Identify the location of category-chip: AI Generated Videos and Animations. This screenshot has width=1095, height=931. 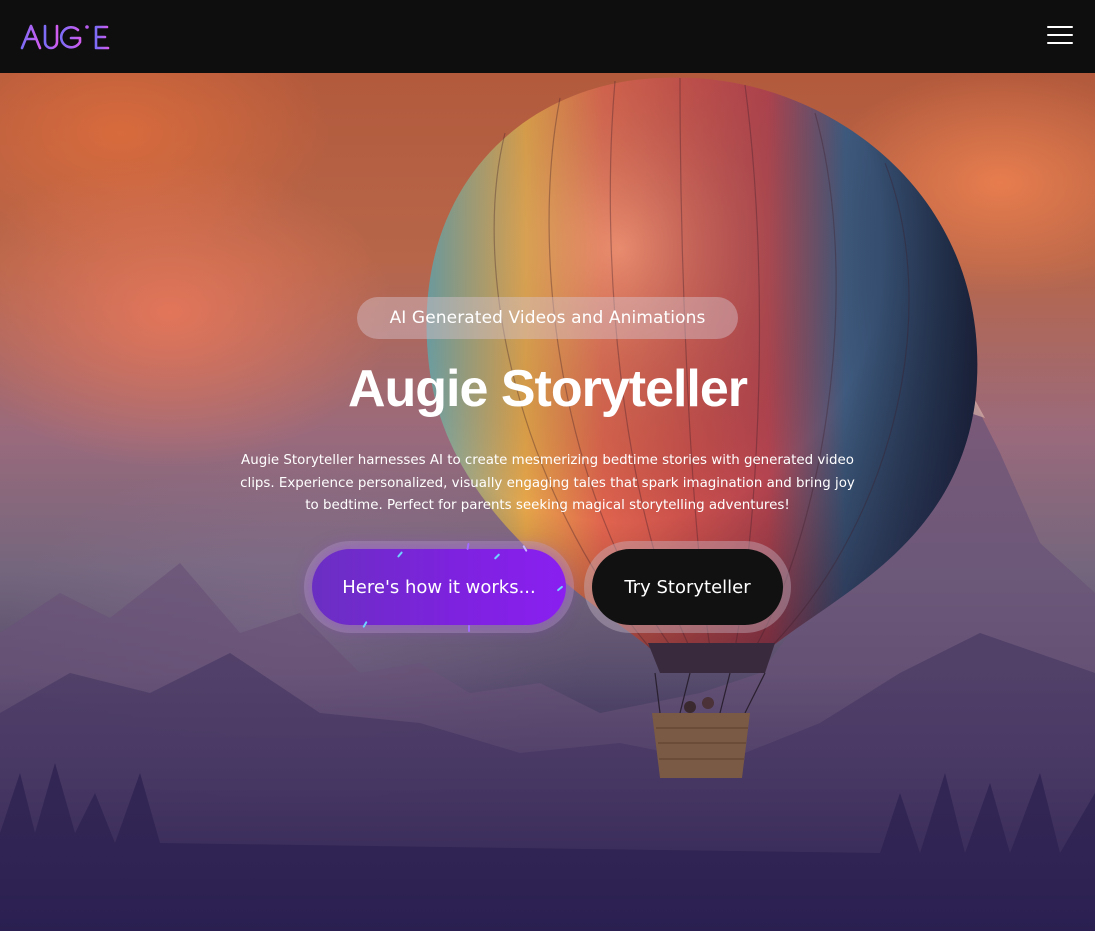
(547, 318).